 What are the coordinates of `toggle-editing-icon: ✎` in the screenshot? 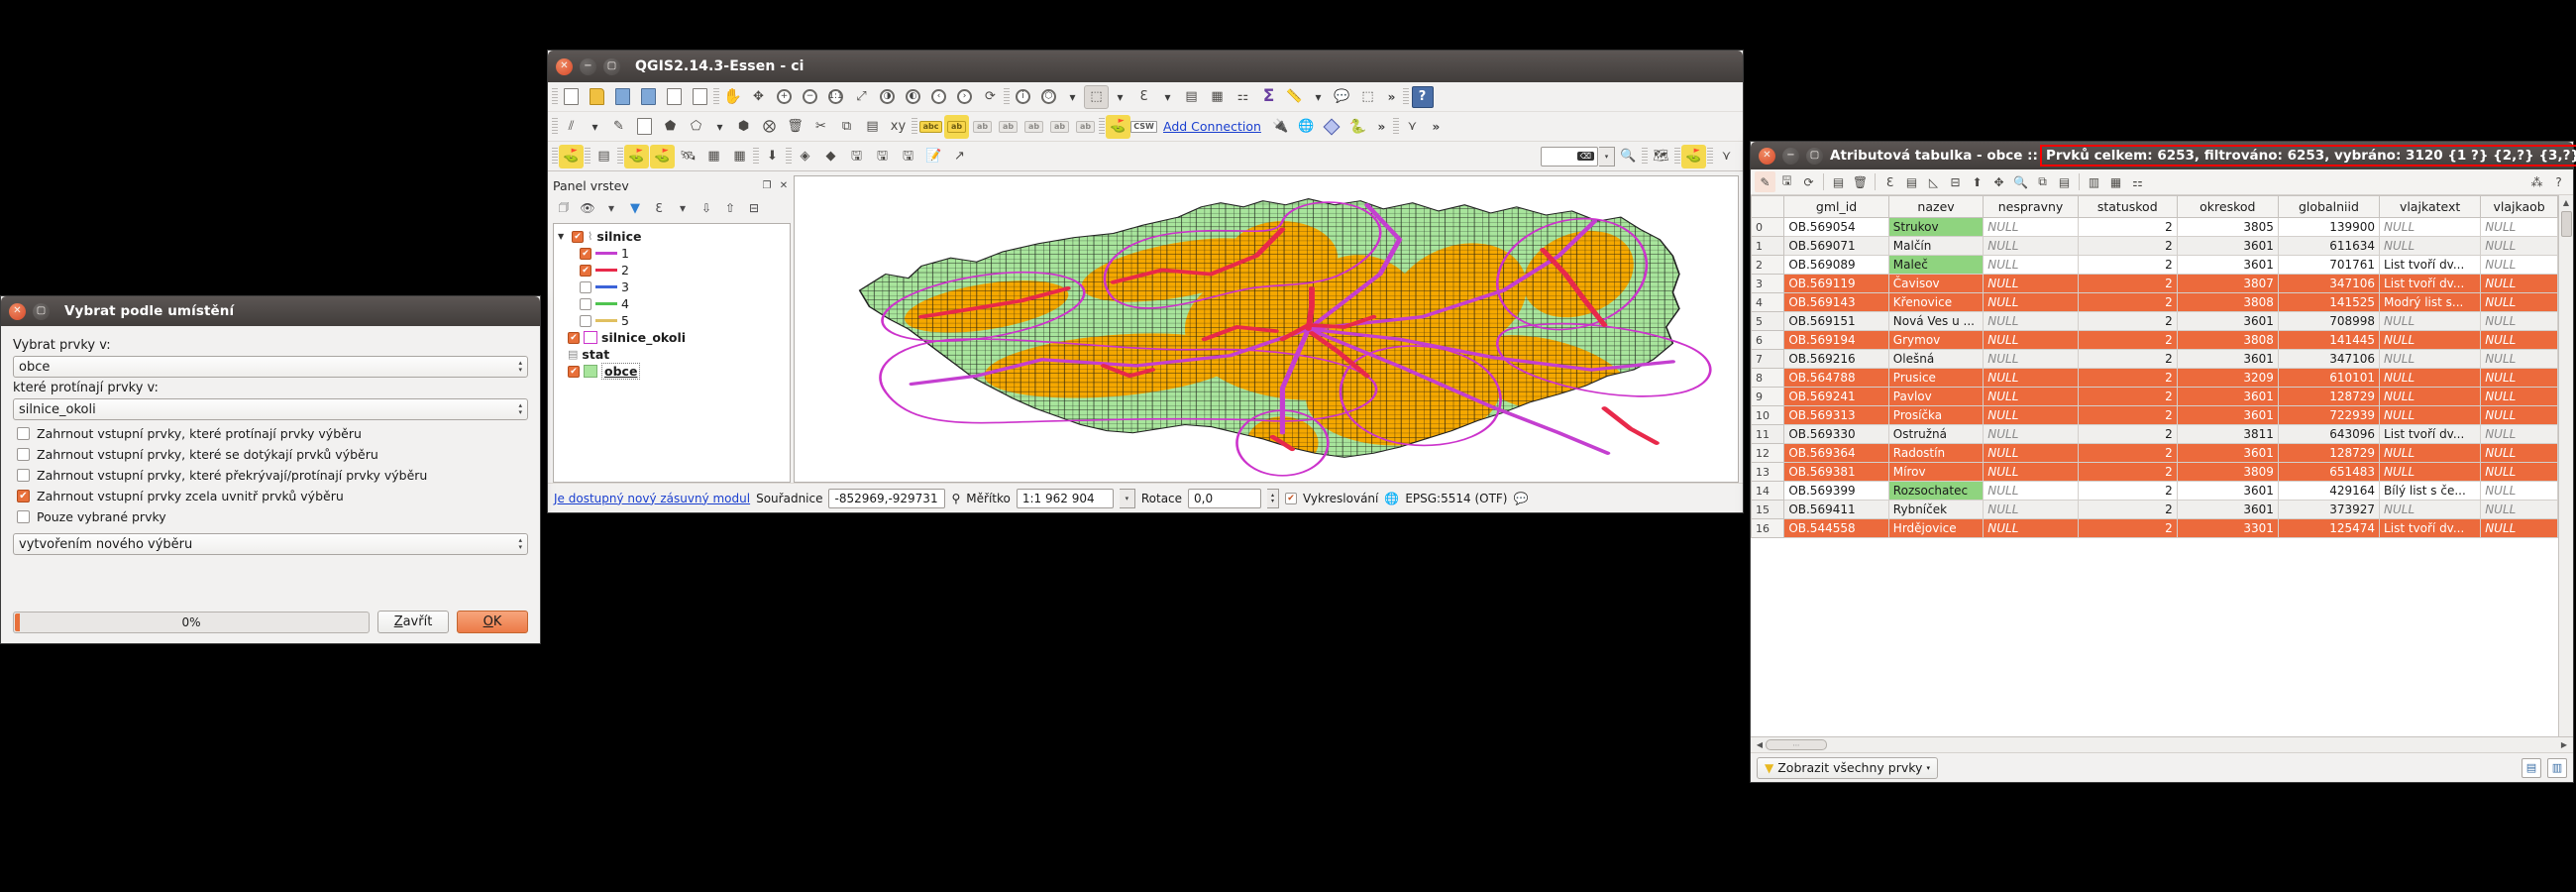 It's located at (618, 127).